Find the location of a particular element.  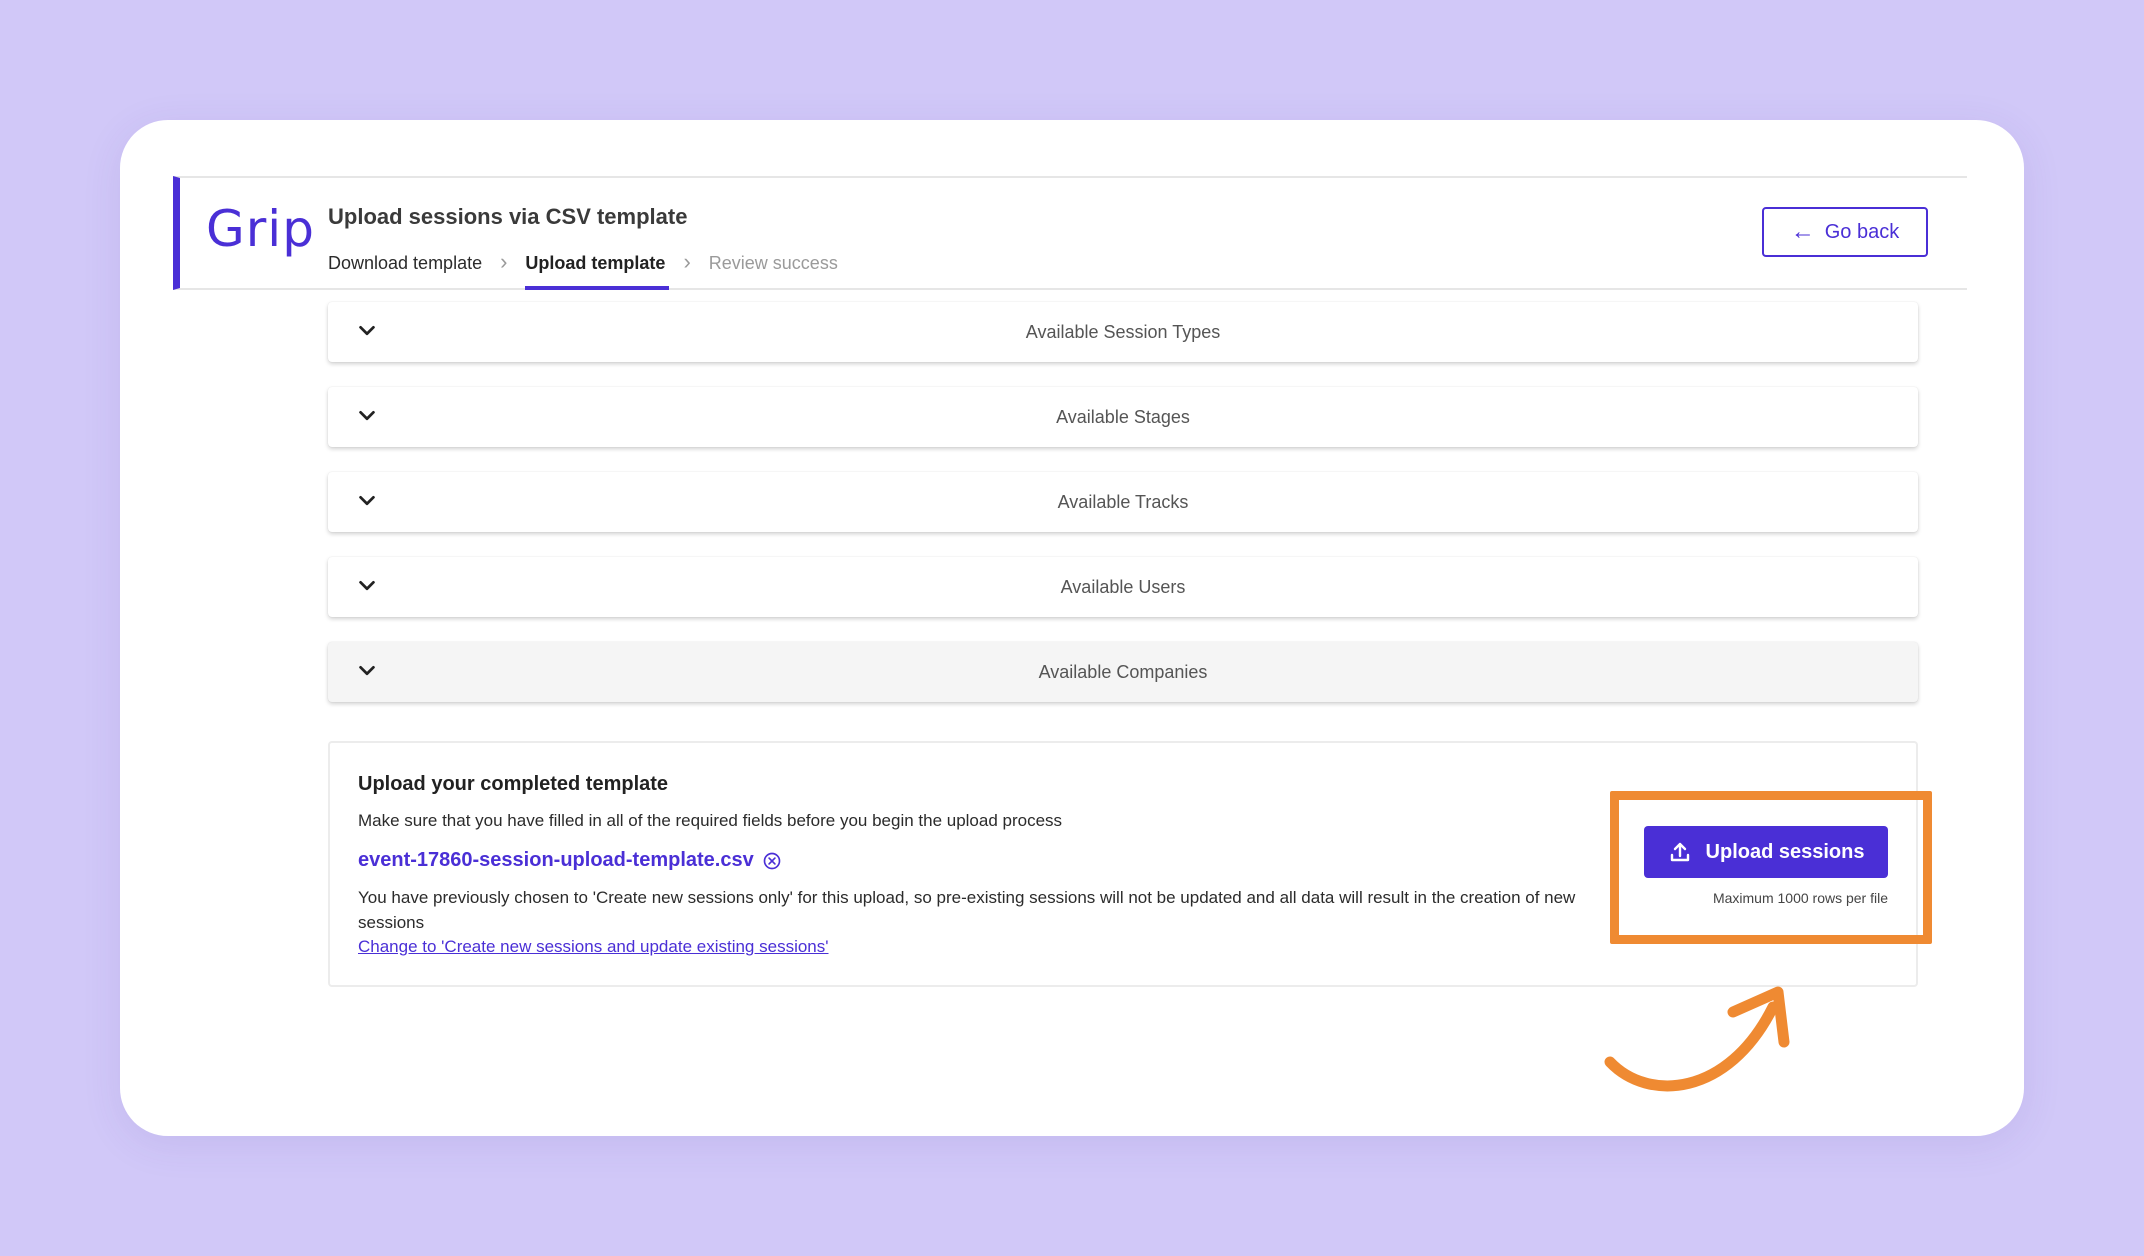

accordion-label: Available Stages is located at coordinates (1123, 416).